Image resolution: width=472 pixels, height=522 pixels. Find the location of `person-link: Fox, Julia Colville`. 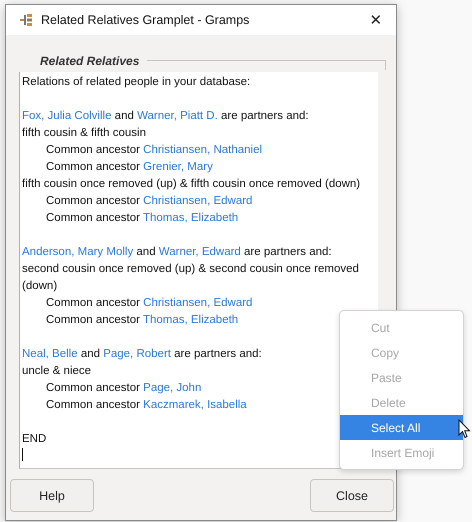

person-link: Fox, Julia Colville is located at coordinates (67, 116).